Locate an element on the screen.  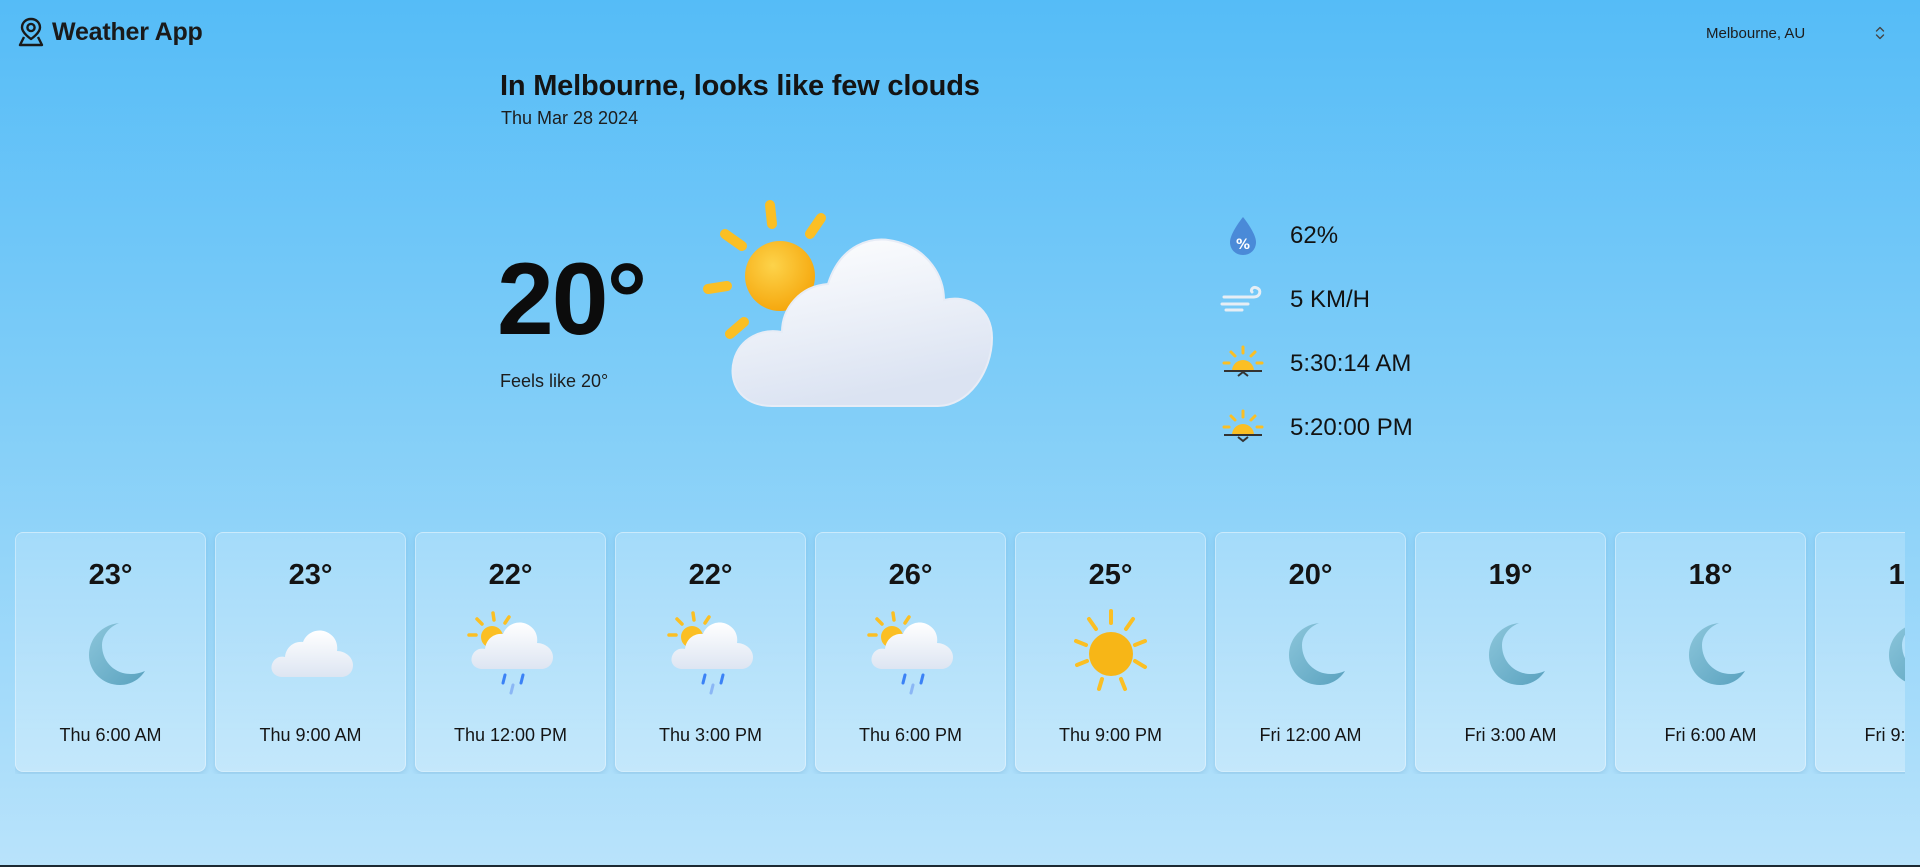
humidity-value: 62% is located at coordinates (1314, 235).